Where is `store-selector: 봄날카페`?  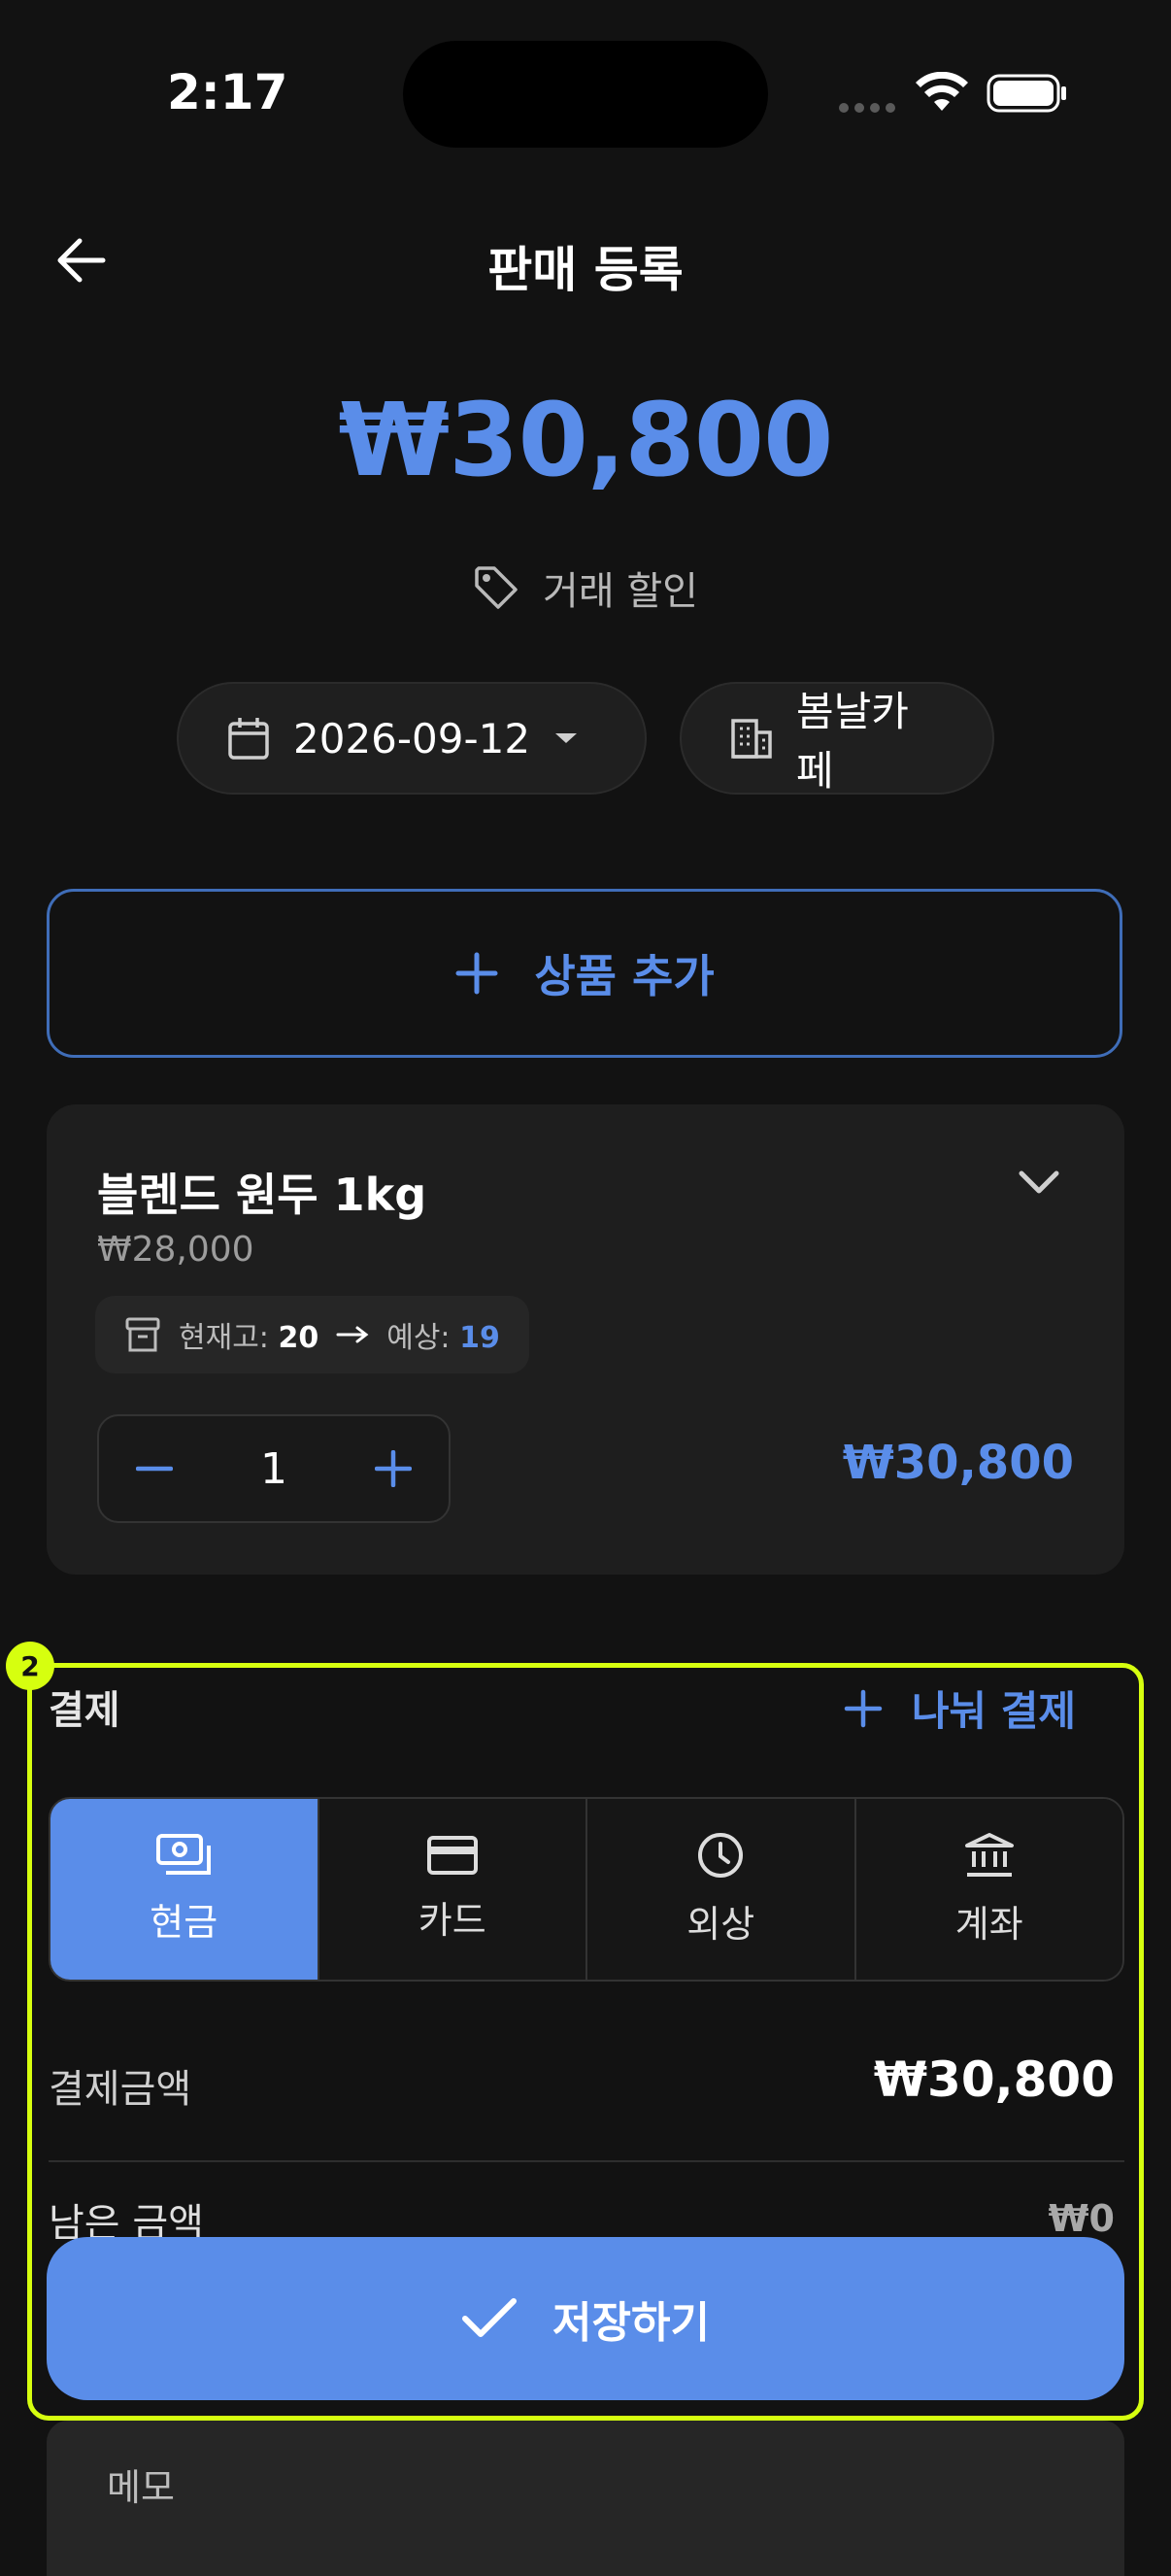 store-selector: 봄날카페 is located at coordinates (837, 738).